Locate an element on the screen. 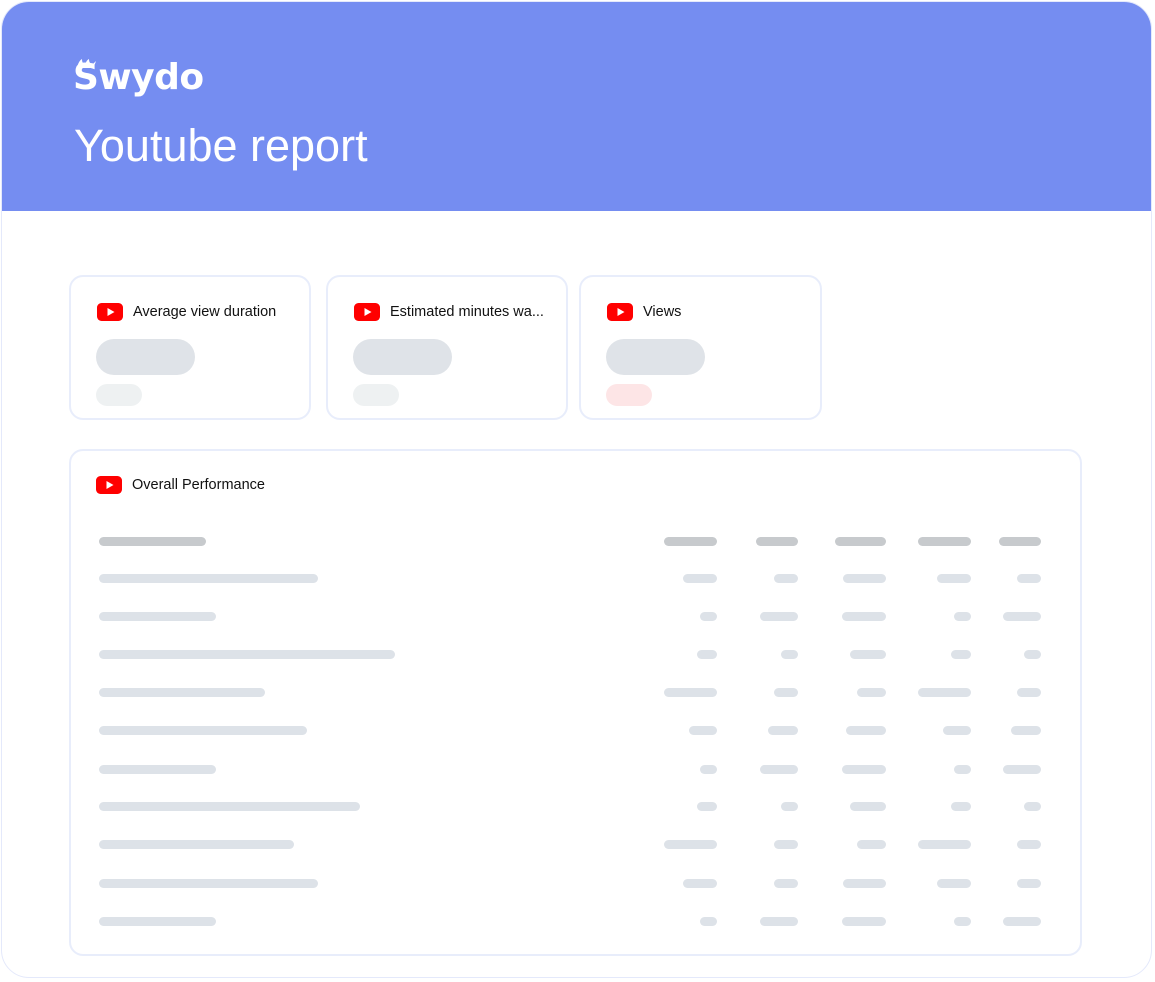  table-card-header: Overall Performance is located at coordinates (180, 485).